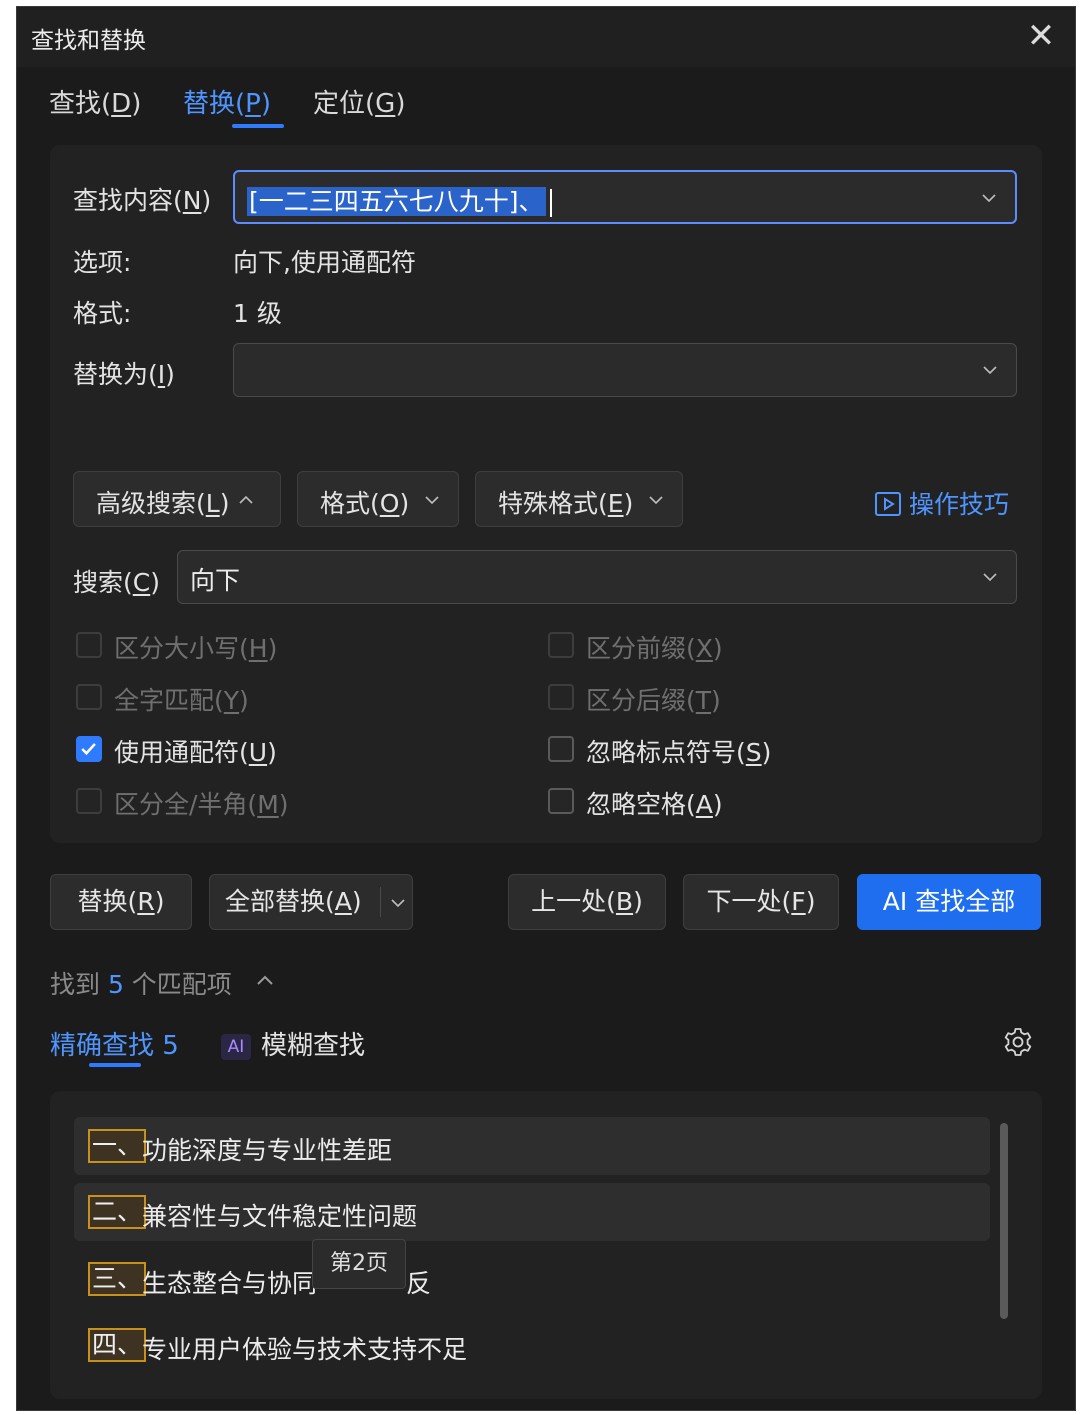 The image size is (1080, 1415). Describe the element at coordinates (177, 499) in the screenshot. I see `advanced-search-button: 高级搜索(L)` at that location.